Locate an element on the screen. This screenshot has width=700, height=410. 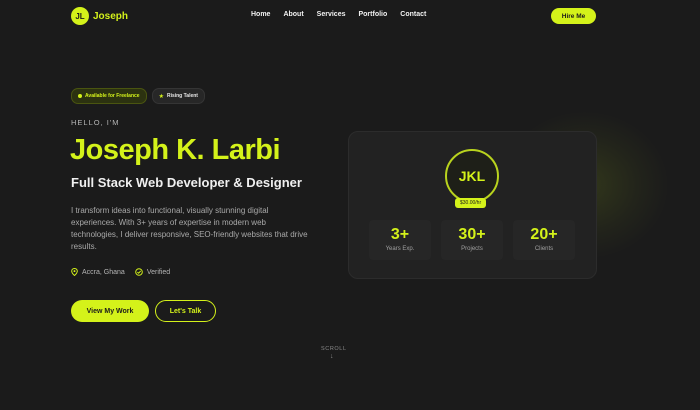
logo-name: Joseph is located at coordinates (111, 16).